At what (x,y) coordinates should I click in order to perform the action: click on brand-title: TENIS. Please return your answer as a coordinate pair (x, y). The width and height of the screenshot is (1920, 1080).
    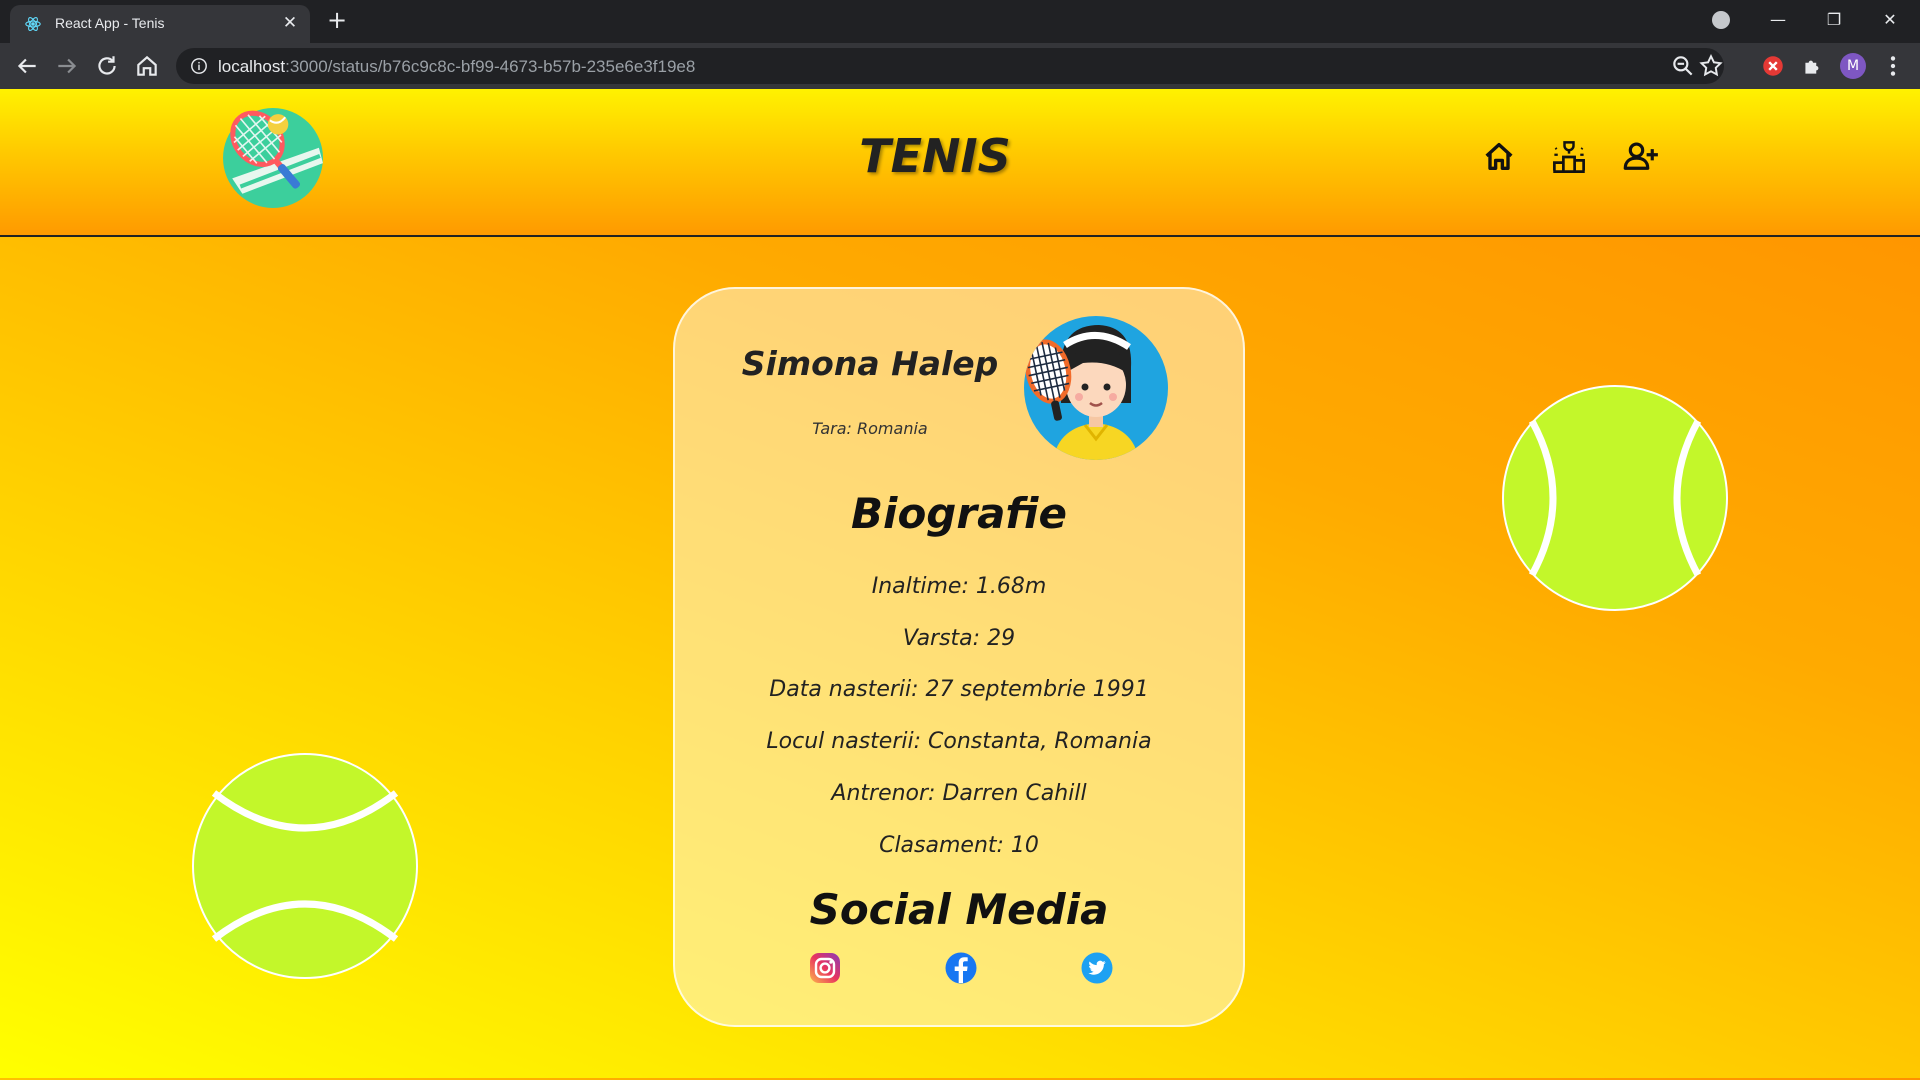
    Looking at the image, I should click on (935, 156).